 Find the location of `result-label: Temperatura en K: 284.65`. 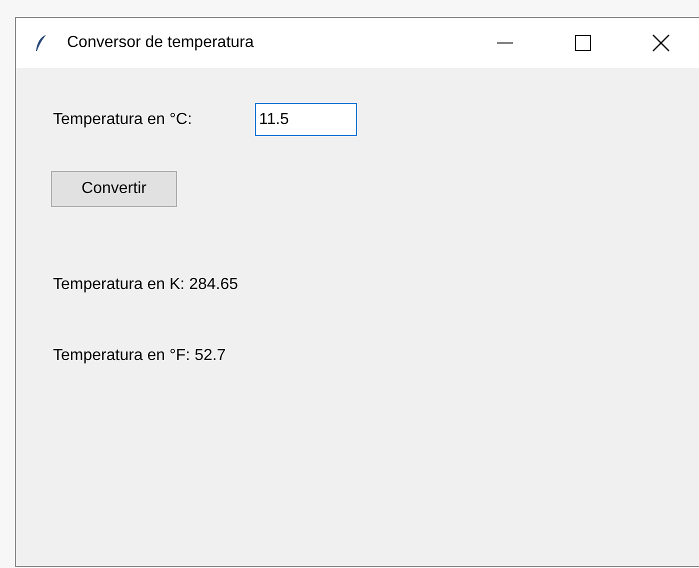

result-label: Temperatura en K: 284.65 is located at coordinates (146, 285).